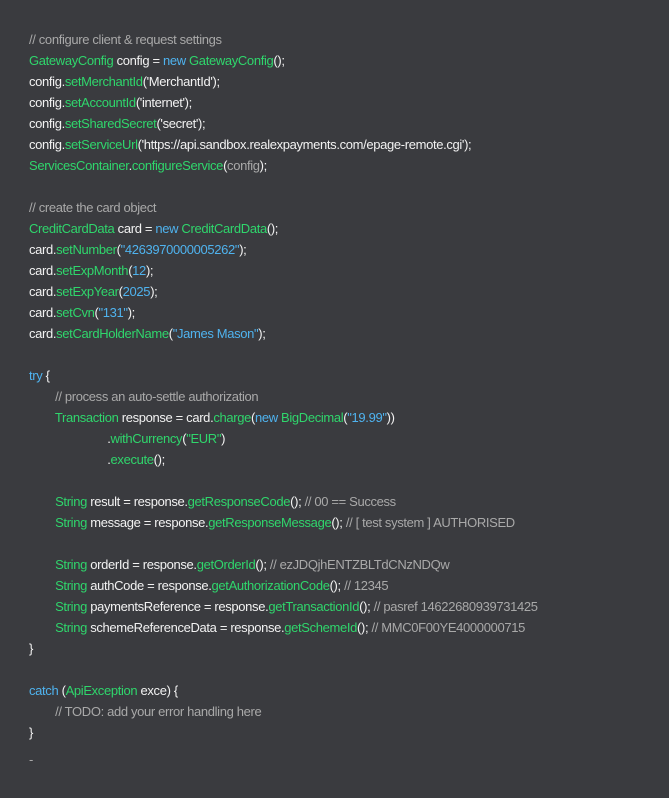 The height and width of the screenshot is (798, 669). Describe the element at coordinates (138, 60) in the screenshot. I see `code-token-plain: config =` at that location.